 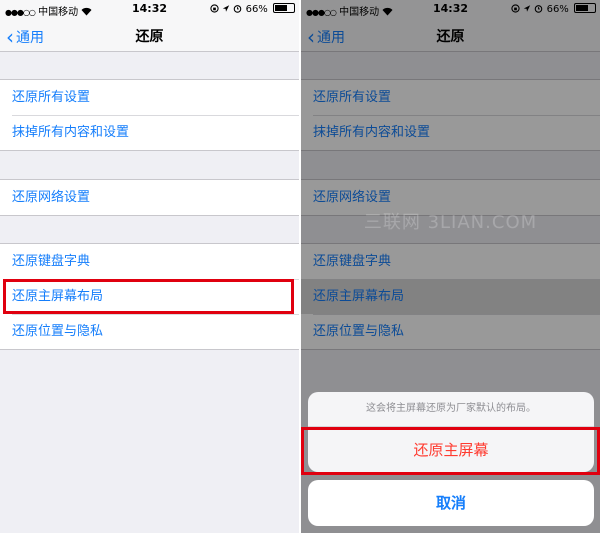 I want to click on cancel-button: 取消, so click(x=451, y=503).